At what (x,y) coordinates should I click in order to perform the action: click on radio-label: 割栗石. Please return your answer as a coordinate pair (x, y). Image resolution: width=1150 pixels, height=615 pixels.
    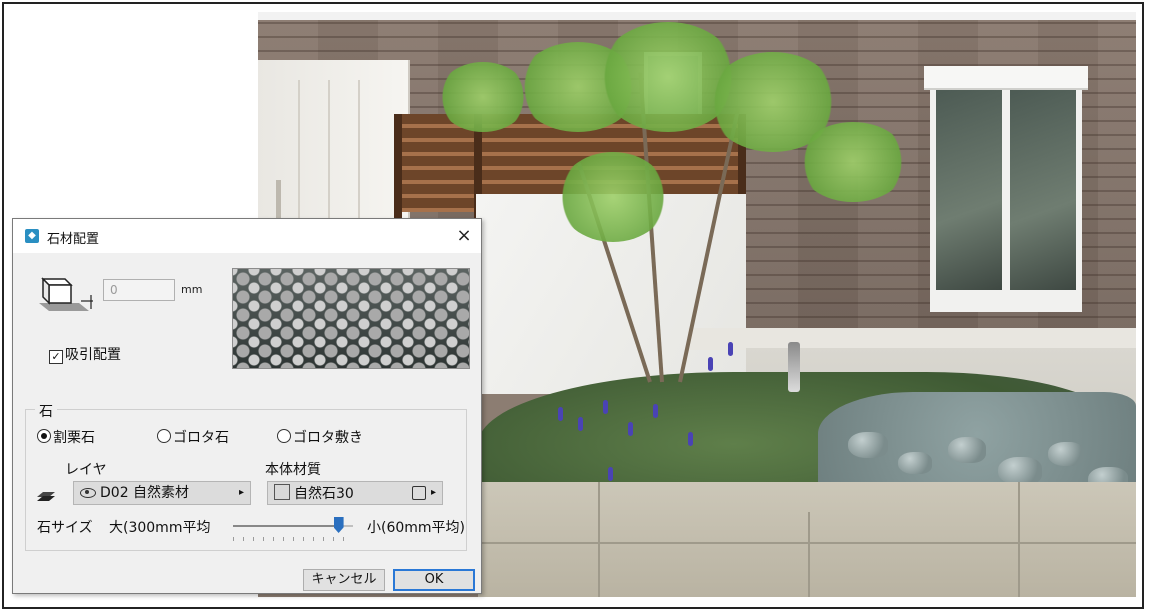
    Looking at the image, I should click on (74, 438).